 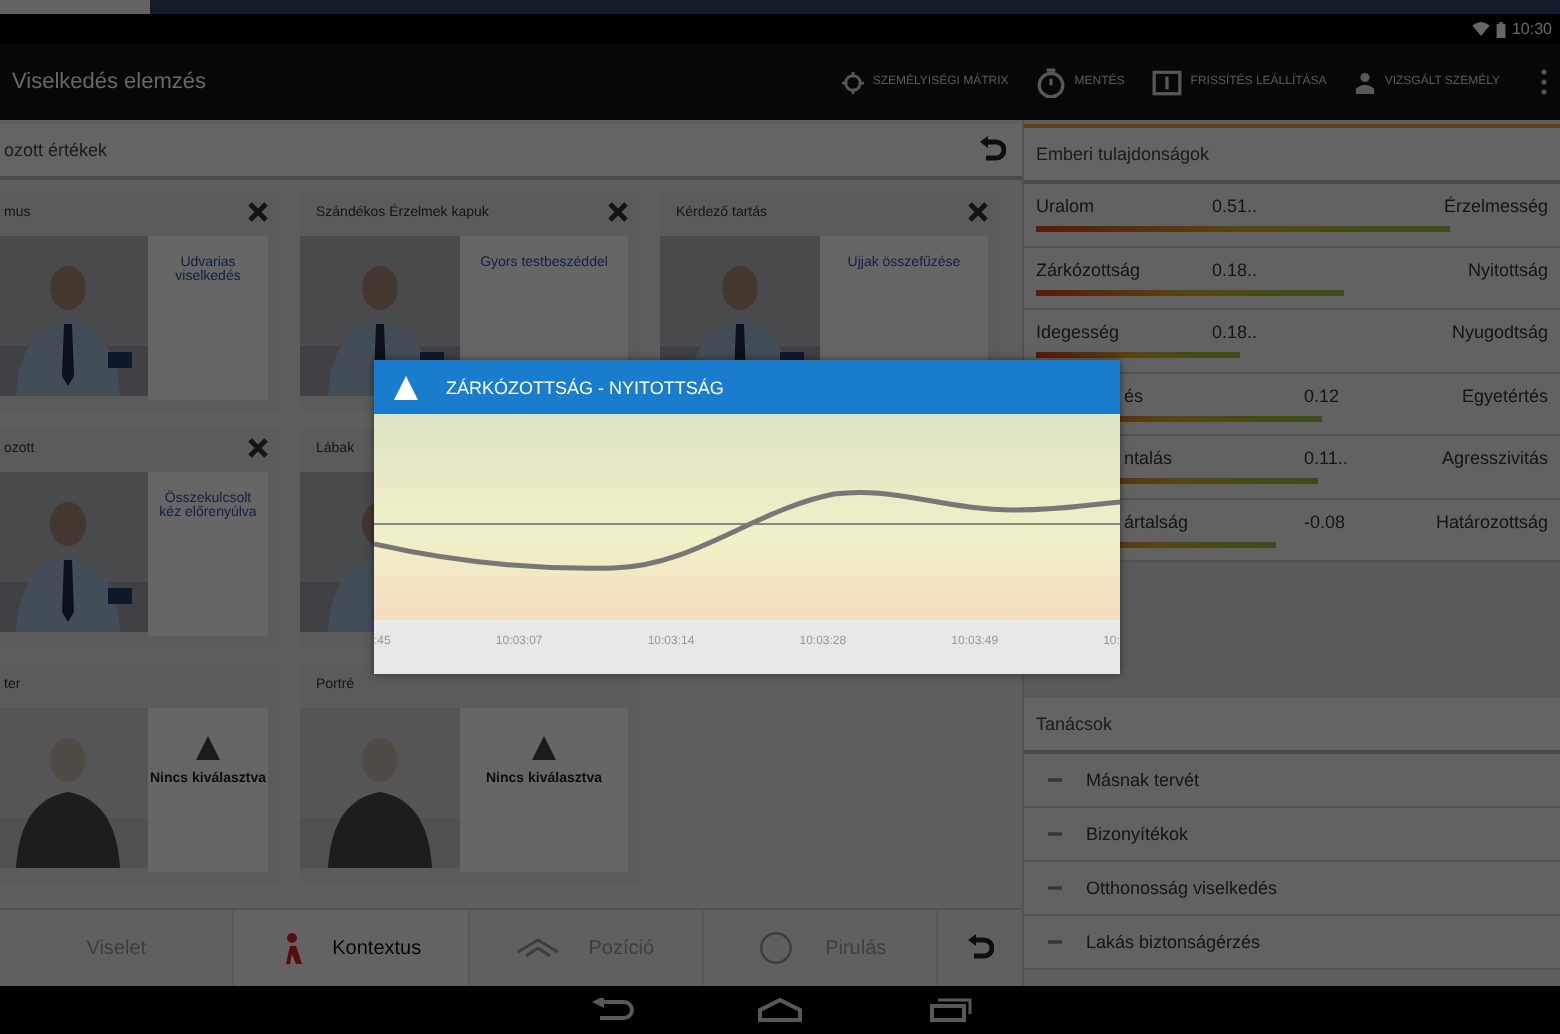 I want to click on figure-icon, so click(x=292, y=948).